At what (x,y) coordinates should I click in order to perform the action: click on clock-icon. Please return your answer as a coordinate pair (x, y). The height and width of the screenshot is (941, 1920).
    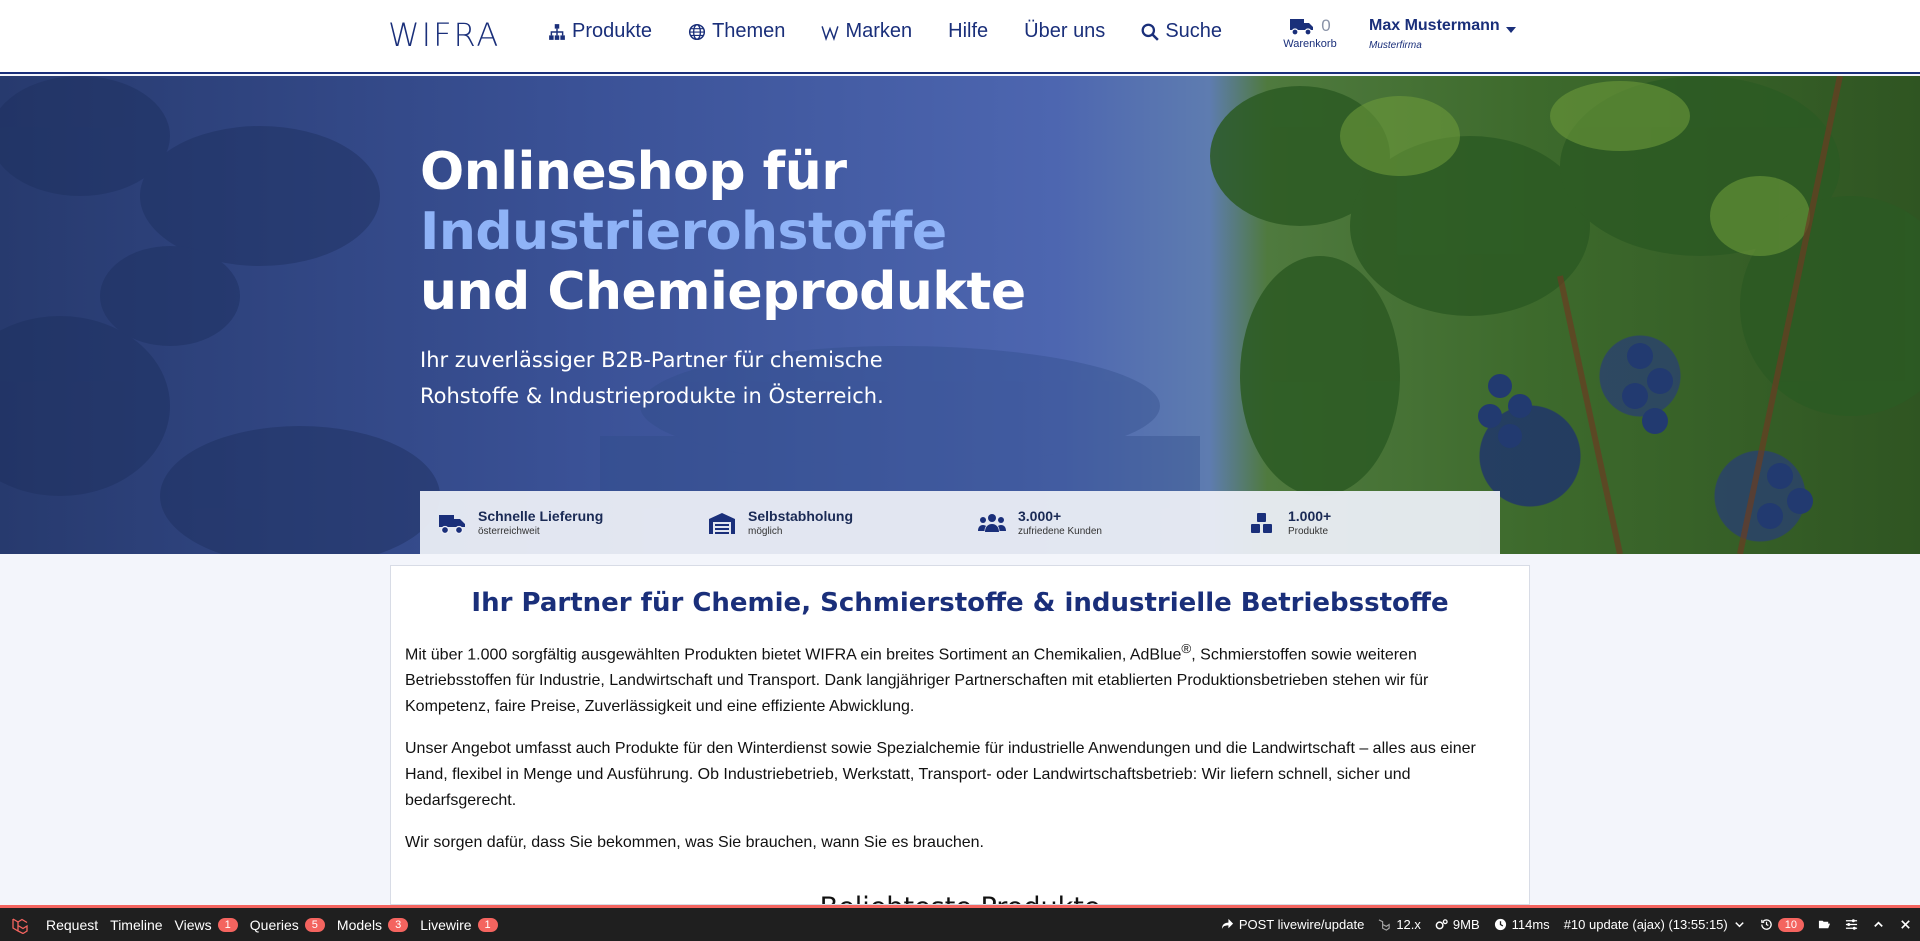
    Looking at the image, I should click on (1500, 924).